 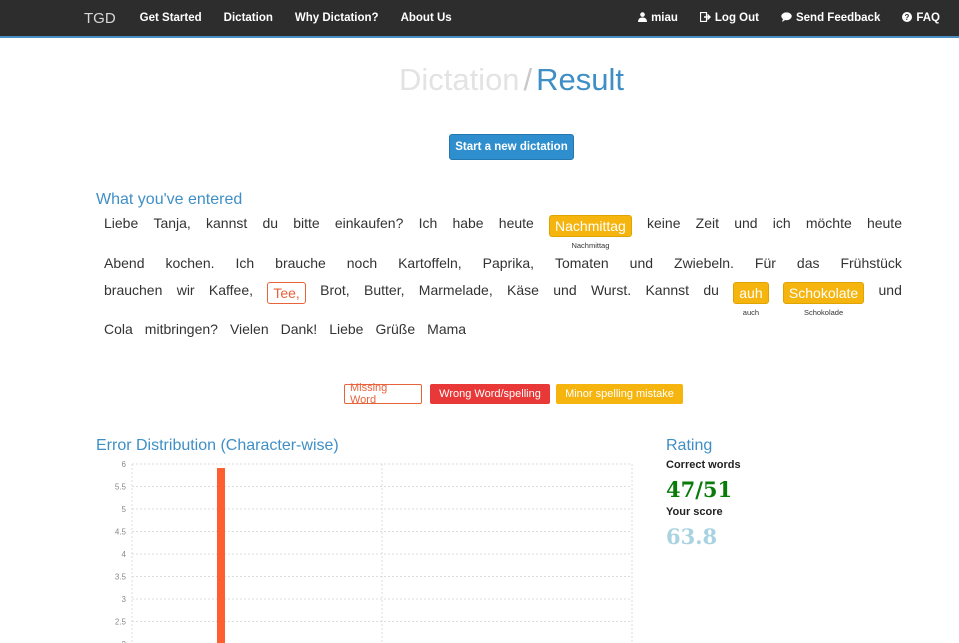 What do you see at coordinates (426, 18) in the screenshot?
I see `nav-about-us: About Us` at bounding box center [426, 18].